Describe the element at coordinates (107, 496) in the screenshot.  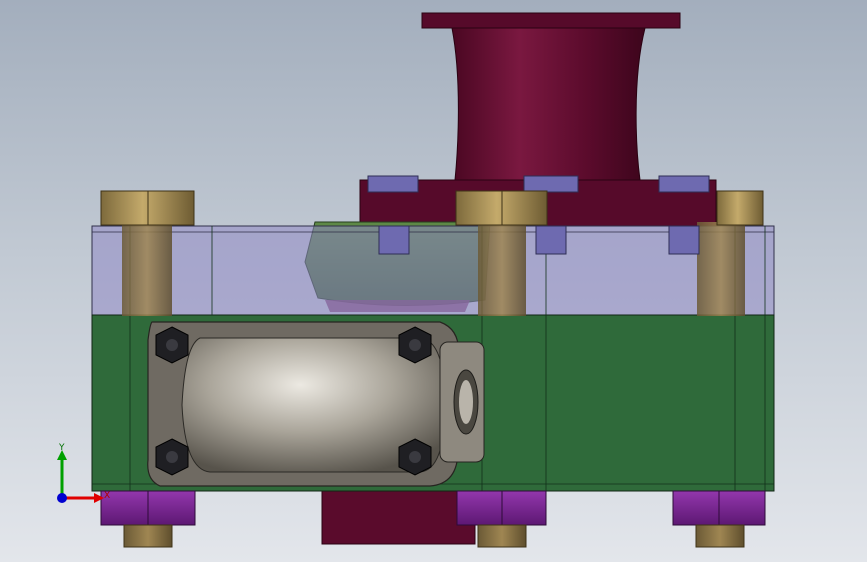
I see `x-axis-label: X` at that location.